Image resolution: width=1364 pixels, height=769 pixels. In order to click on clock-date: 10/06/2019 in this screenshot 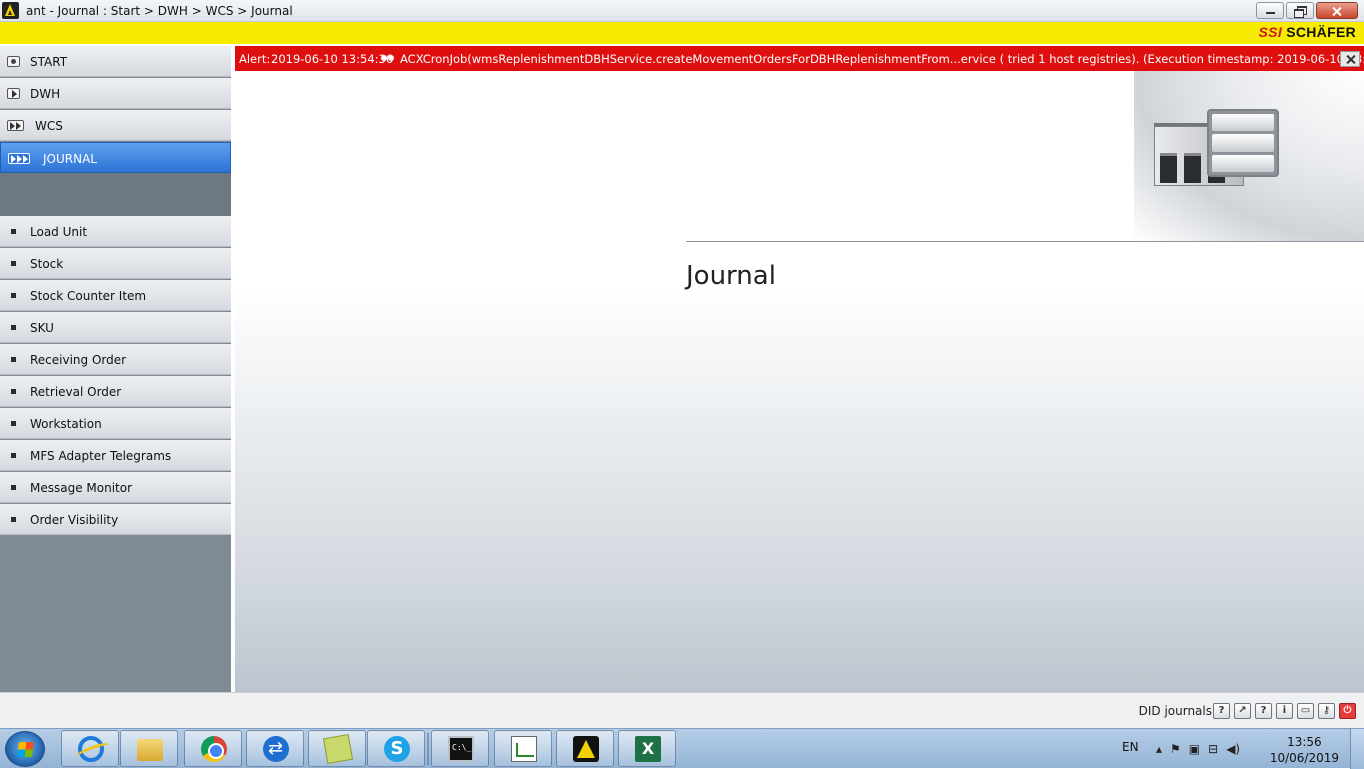, I will do `click(1304, 758)`.